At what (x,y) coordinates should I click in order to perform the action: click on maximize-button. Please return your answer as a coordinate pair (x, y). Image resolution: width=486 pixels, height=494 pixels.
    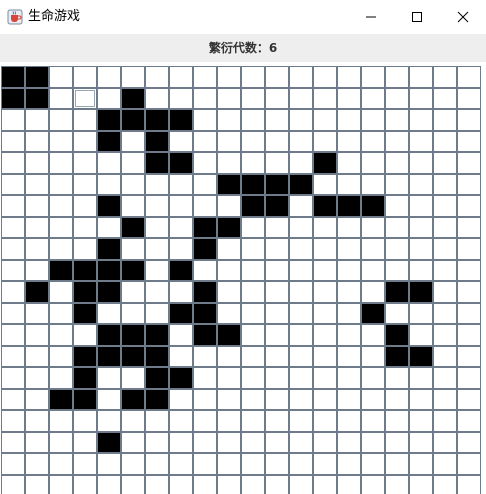
    Looking at the image, I should click on (417, 17).